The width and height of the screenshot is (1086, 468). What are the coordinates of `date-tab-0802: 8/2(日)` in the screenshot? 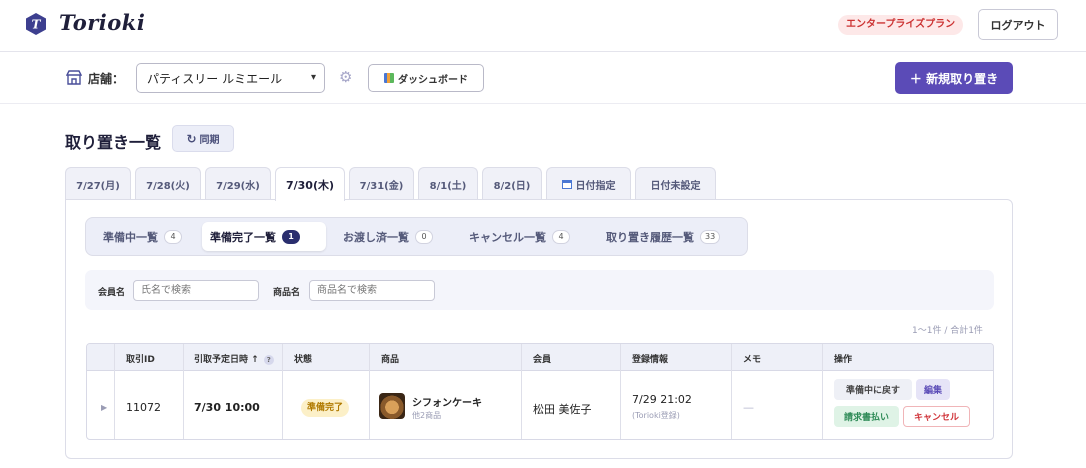 It's located at (512, 183).